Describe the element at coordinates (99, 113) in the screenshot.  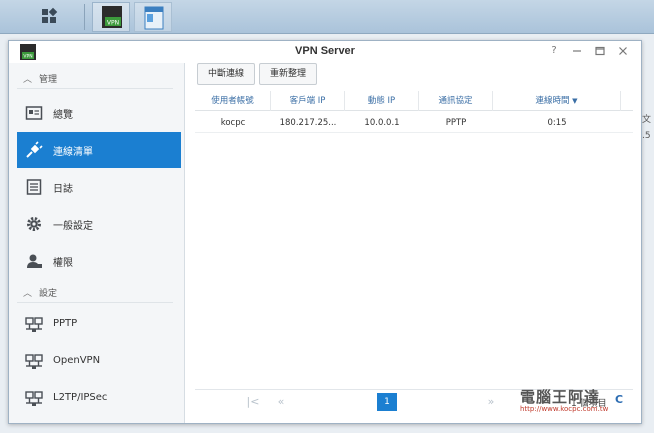
I see `sidebar-item-overview: 總覽` at that location.